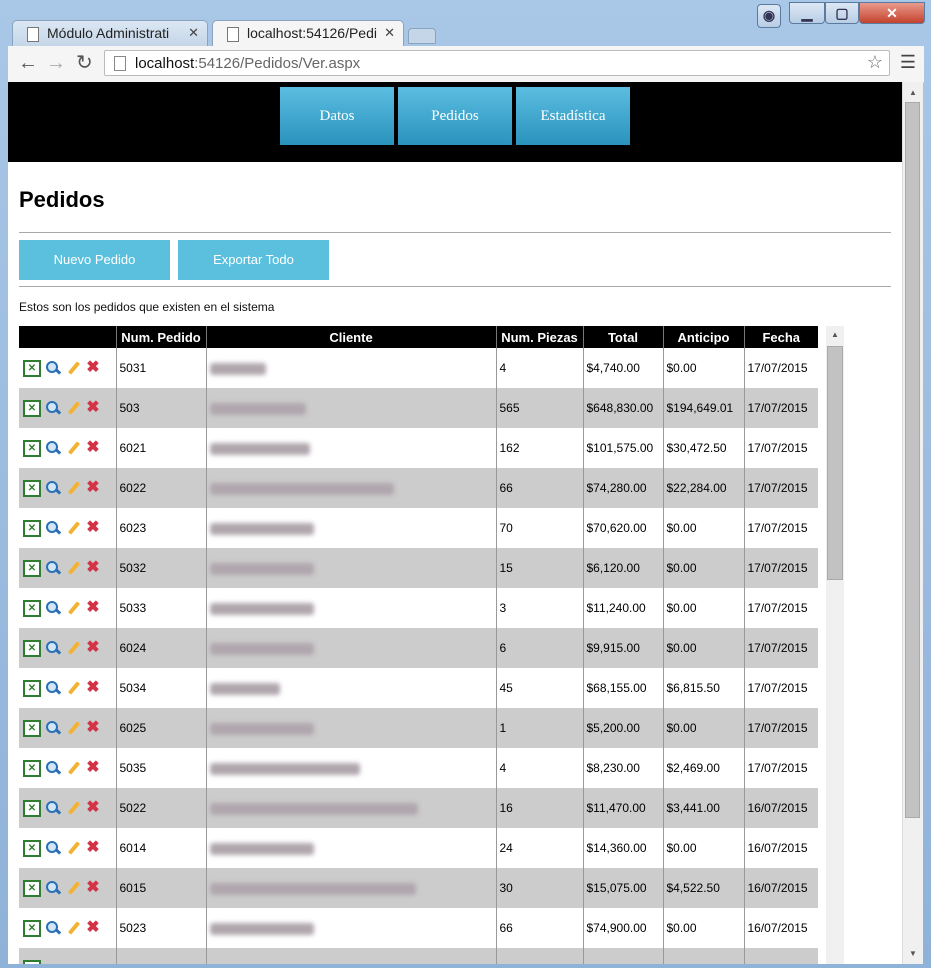  I want to click on page-scrollbar: ▲ ▼, so click(912, 523).